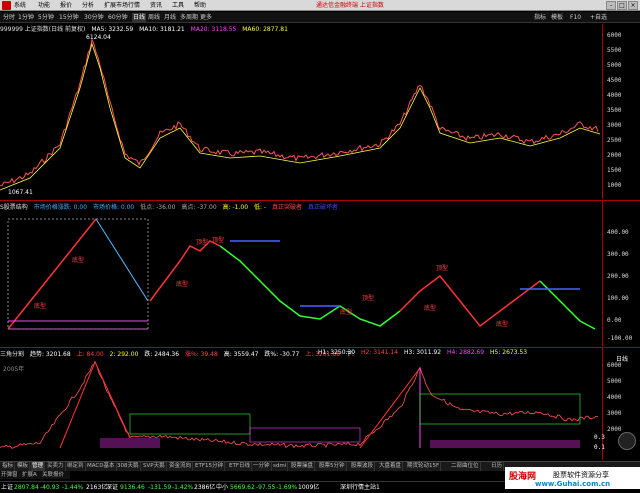  Describe the element at coordinates (614, 155) in the screenshot. I see `axis-tick: 2000` at that location.